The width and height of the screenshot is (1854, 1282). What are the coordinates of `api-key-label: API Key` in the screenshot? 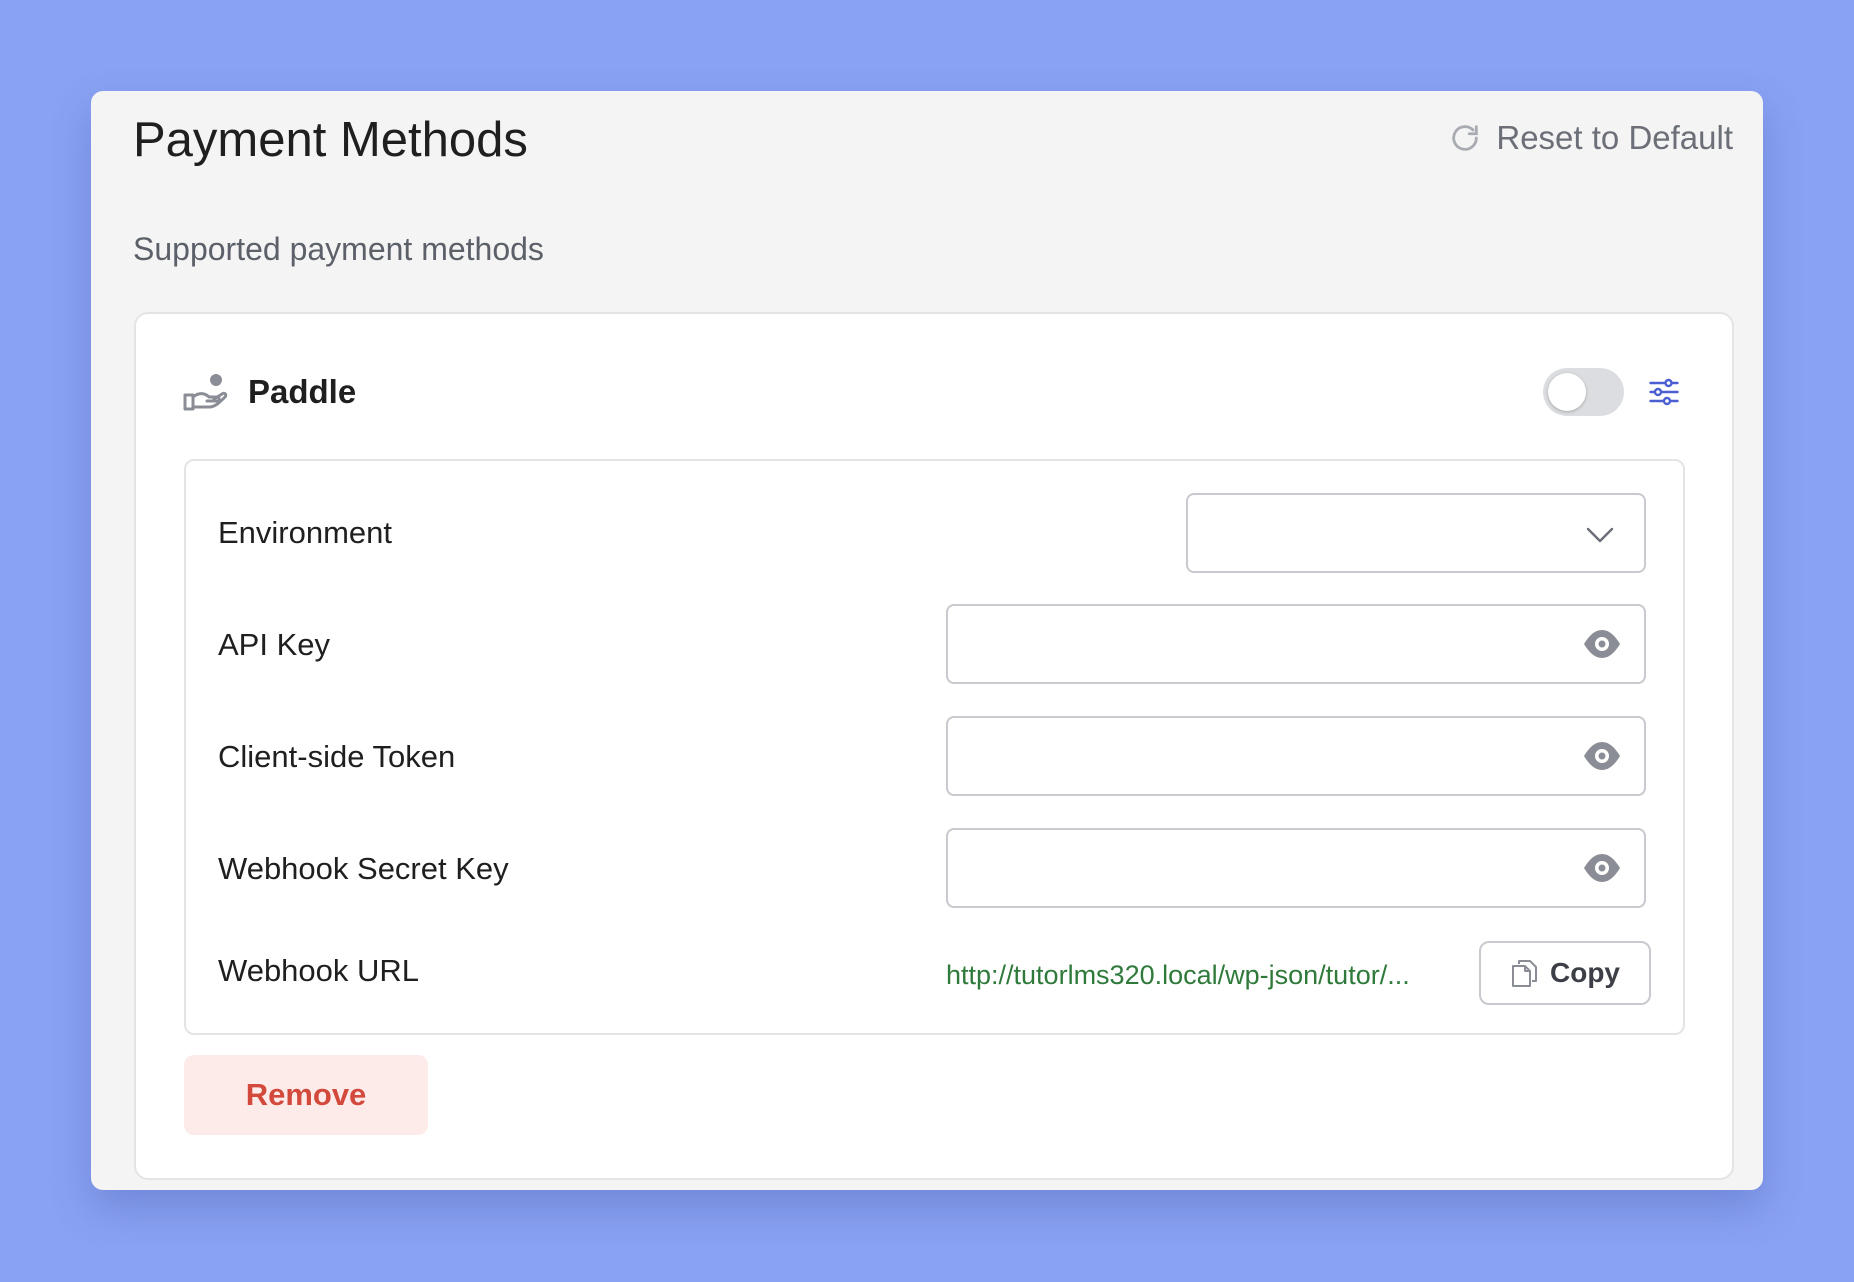 It's located at (274, 644).